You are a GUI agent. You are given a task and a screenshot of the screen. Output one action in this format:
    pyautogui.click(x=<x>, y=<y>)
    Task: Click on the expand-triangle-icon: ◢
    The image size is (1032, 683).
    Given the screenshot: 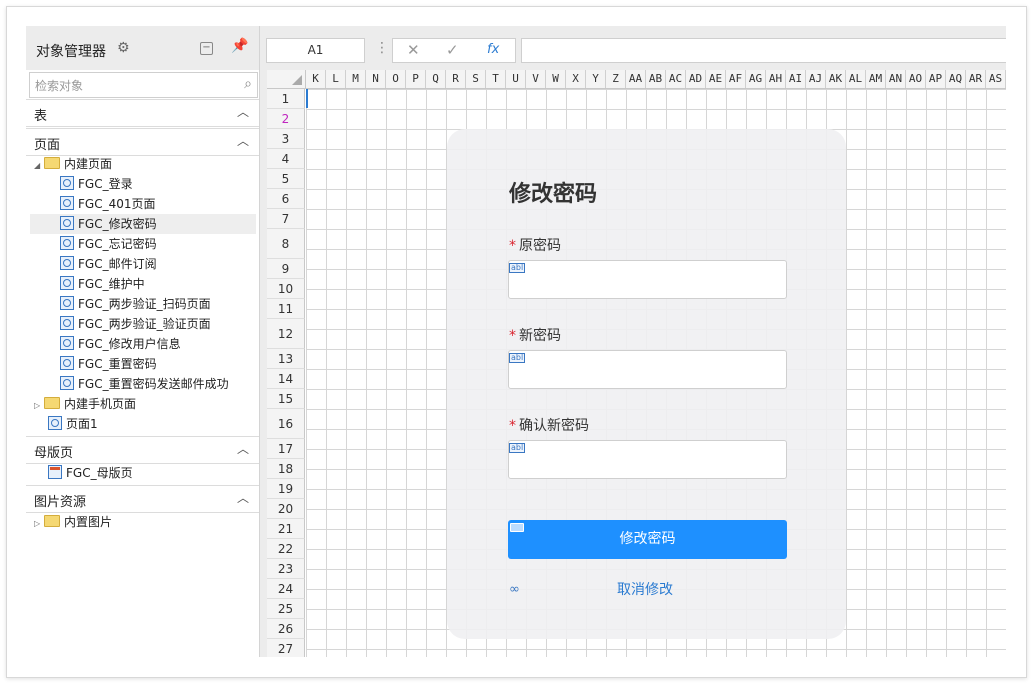 What is the action you would take?
    pyautogui.click(x=39, y=166)
    